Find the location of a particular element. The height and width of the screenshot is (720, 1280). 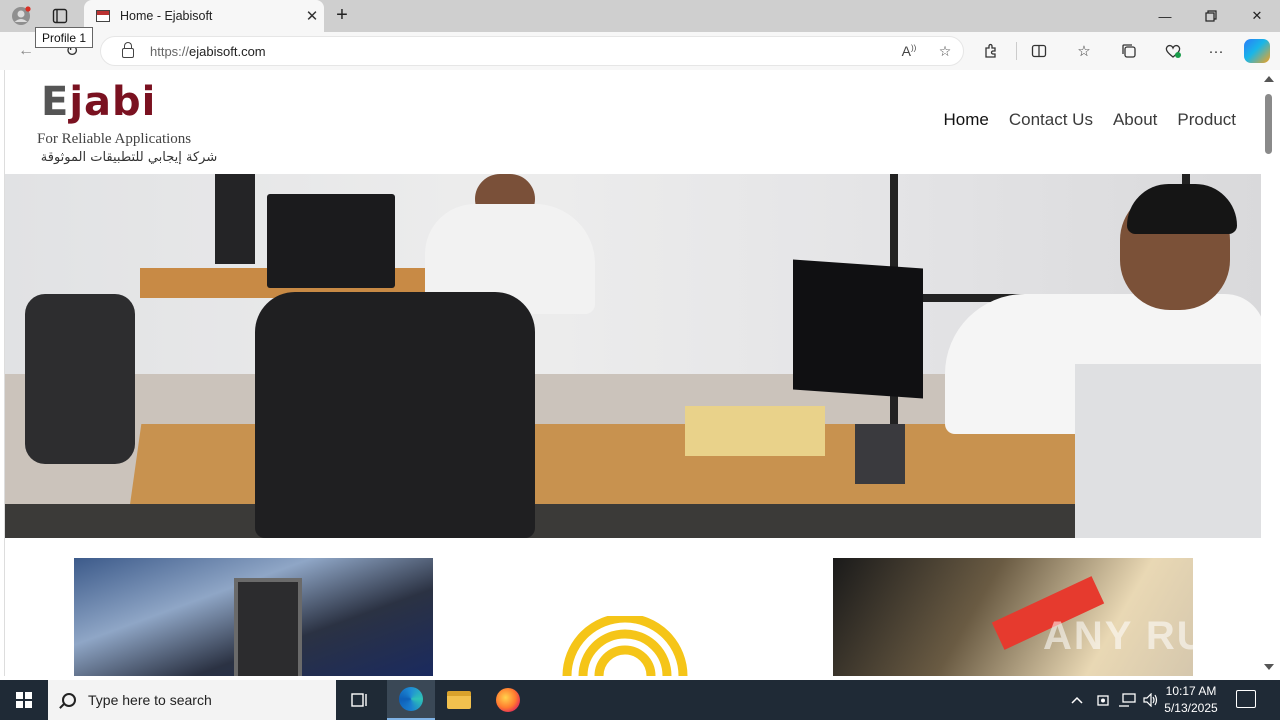

card-machine-vision-image is located at coordinates (253, 617).